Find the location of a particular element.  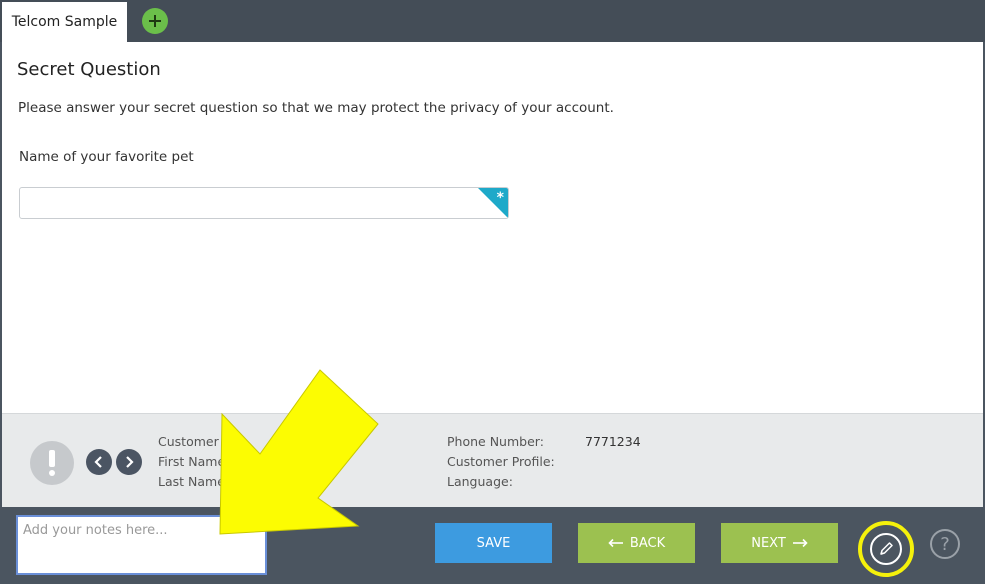

arrow-right-icon is located at coordinates (800, 543).